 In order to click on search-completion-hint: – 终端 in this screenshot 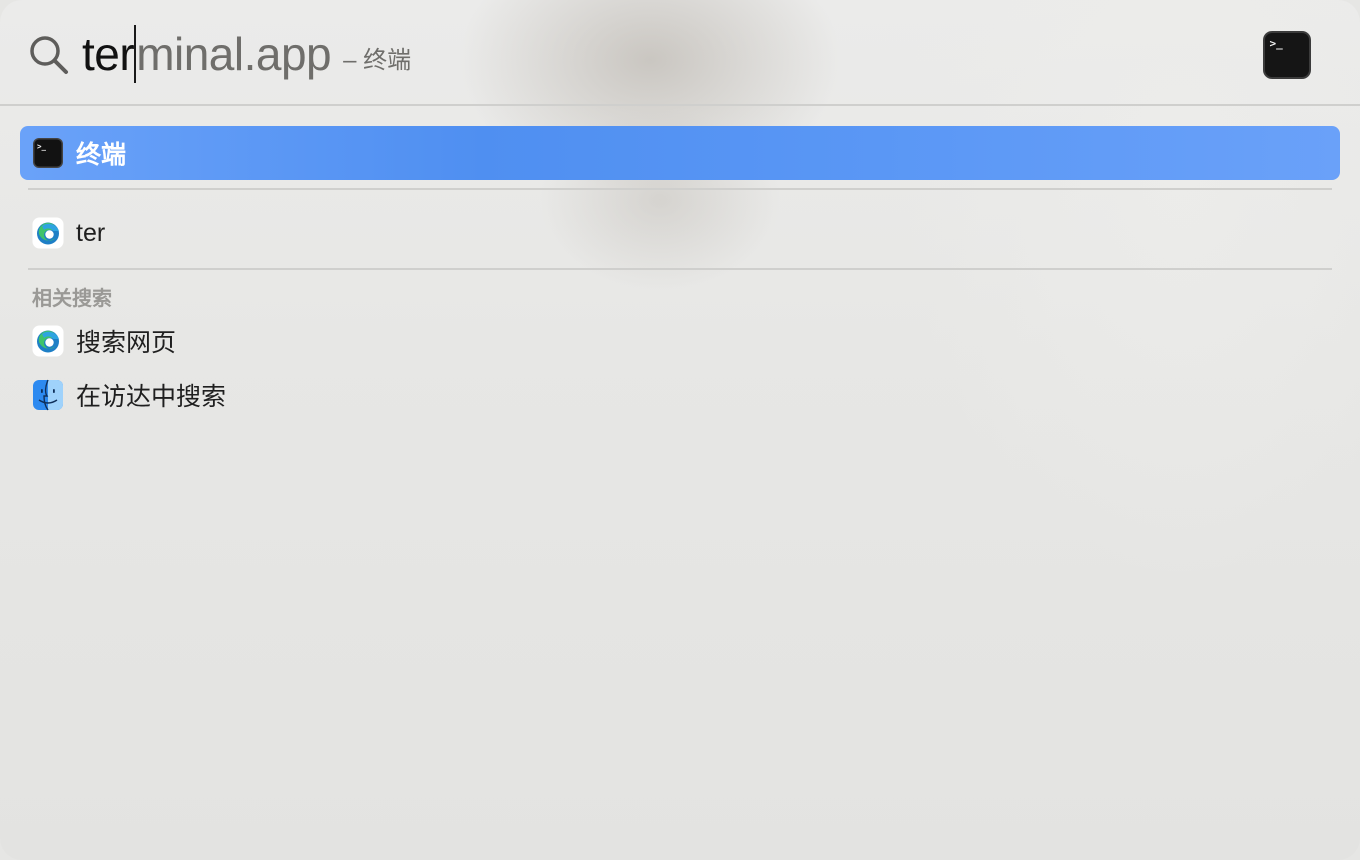, I will do `click(377, 60)`.